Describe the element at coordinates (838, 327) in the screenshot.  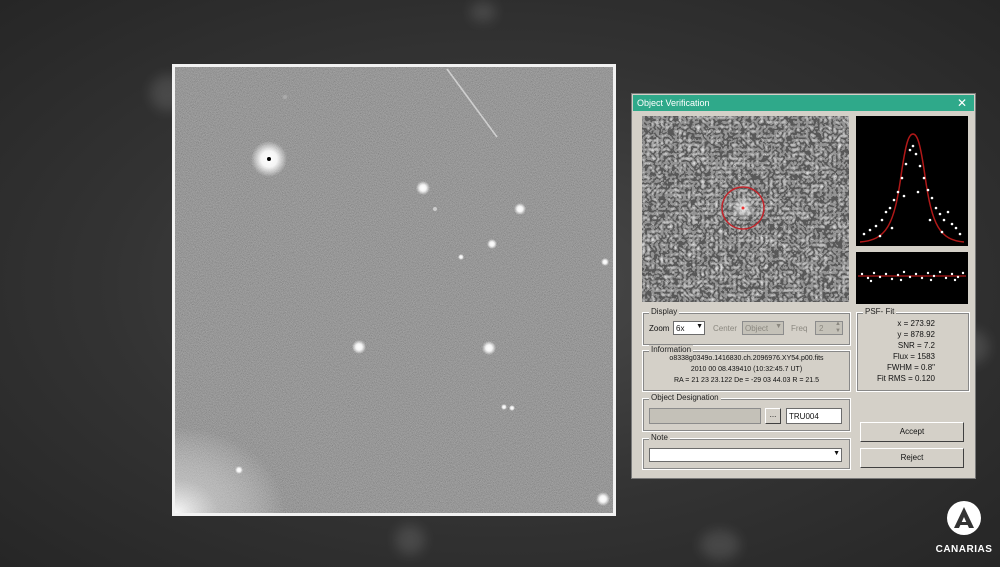
I see `stepper-arrows-icon: ▲ ▼` at that location.